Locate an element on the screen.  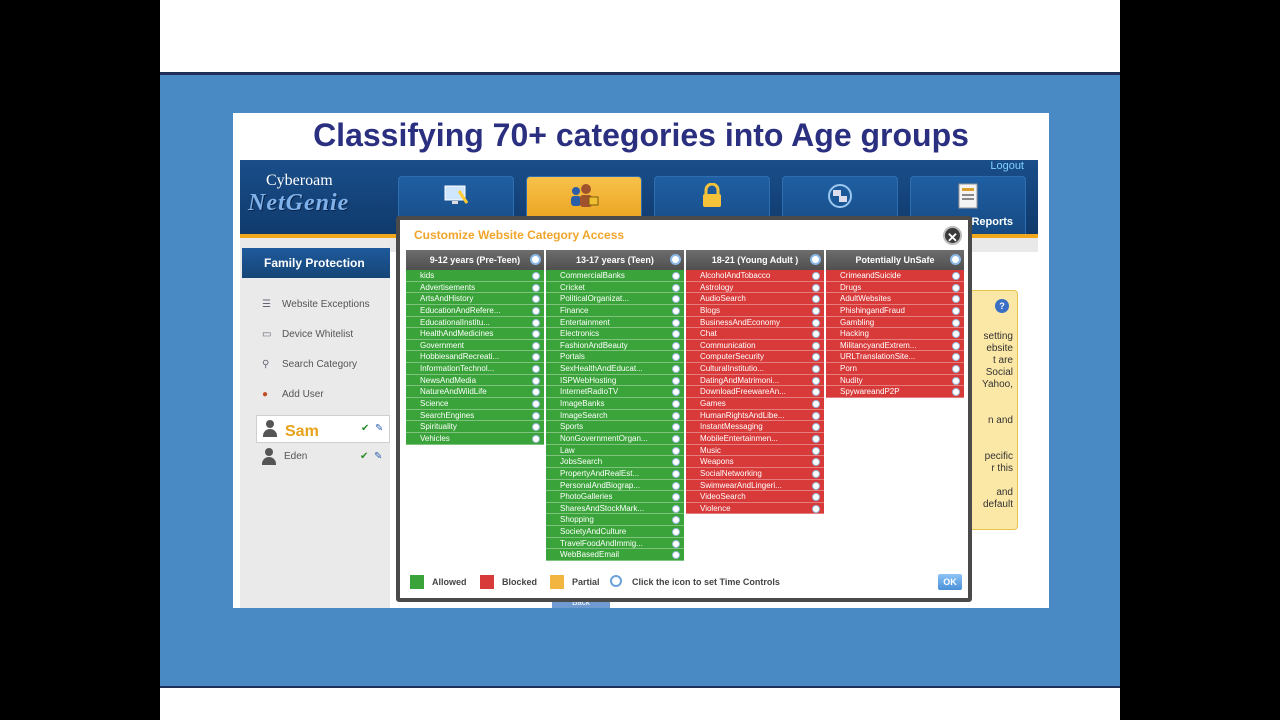
category-item: NewsAndMedia is located at coordinates (475, 380).